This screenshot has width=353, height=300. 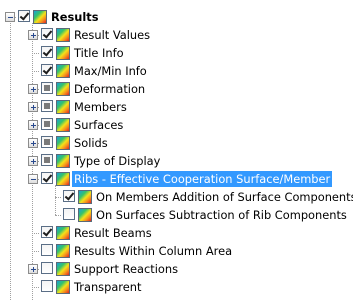 I want to click on tree-row-transparent: Transparent, so click(x=176, y=287).